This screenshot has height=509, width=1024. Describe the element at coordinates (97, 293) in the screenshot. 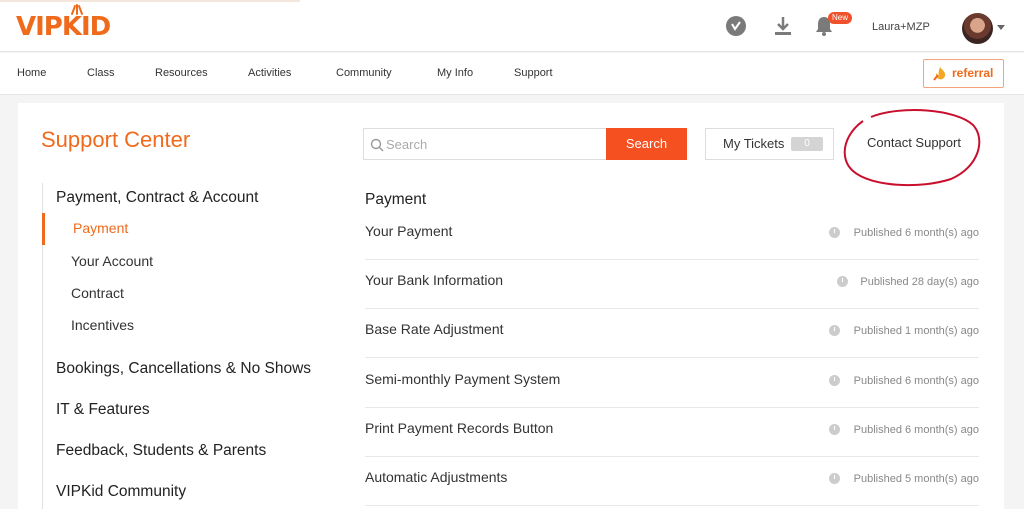

I see `sidebar-item-contract: Contract` at that location.